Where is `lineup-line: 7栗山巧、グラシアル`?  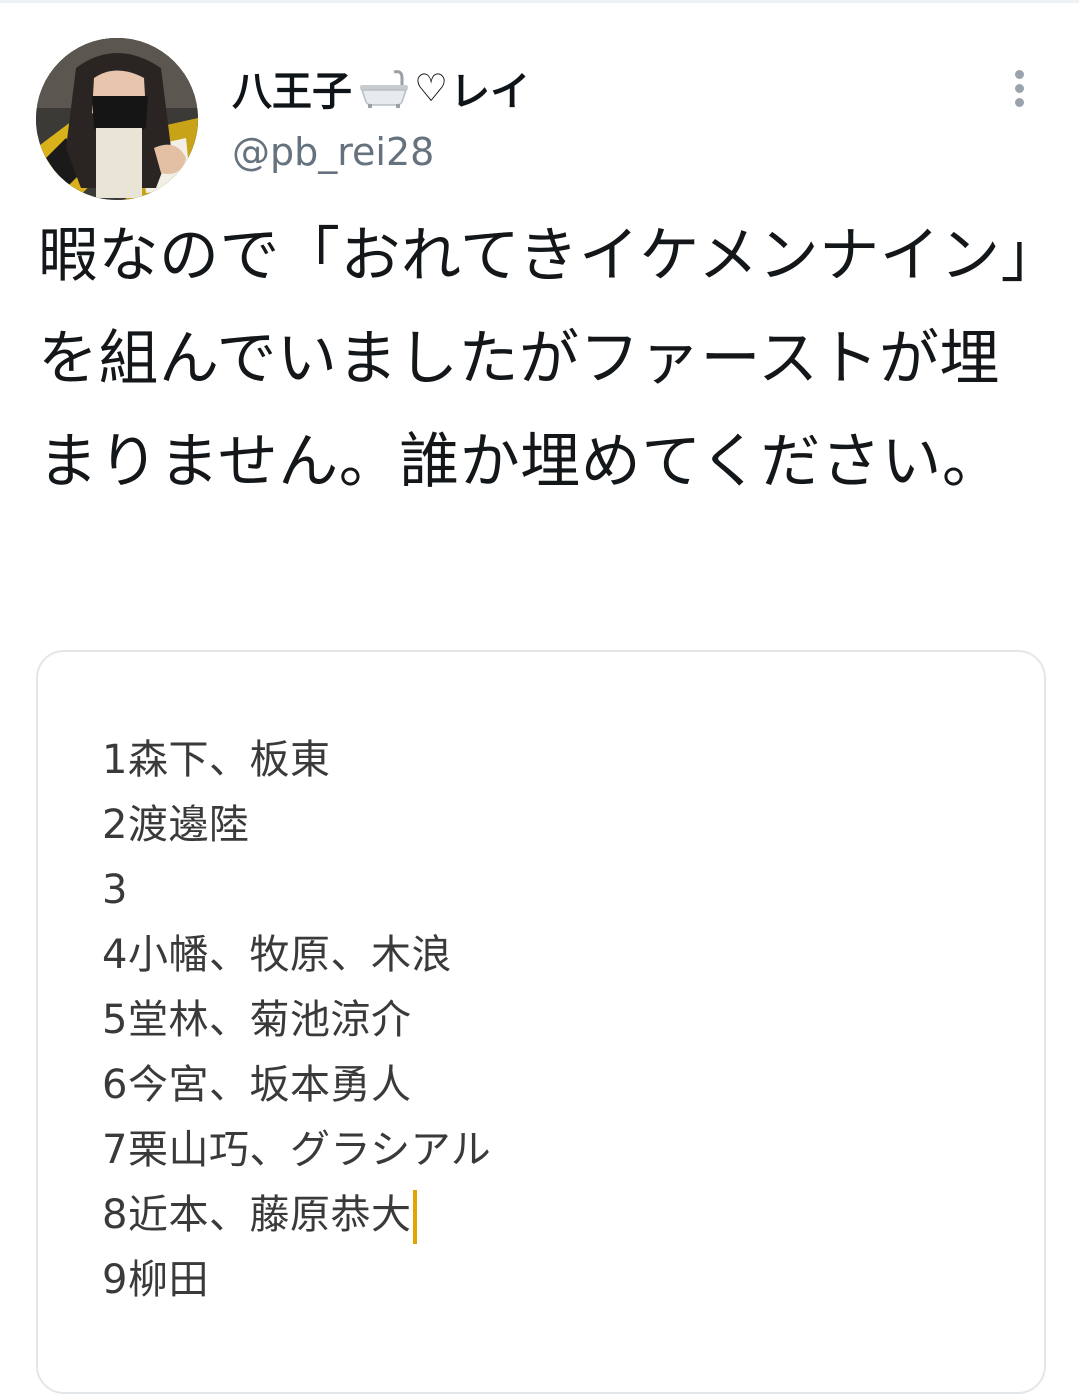
lineup-line: 7栗山巧、グラシアル is located at coordinates (297, 1150).